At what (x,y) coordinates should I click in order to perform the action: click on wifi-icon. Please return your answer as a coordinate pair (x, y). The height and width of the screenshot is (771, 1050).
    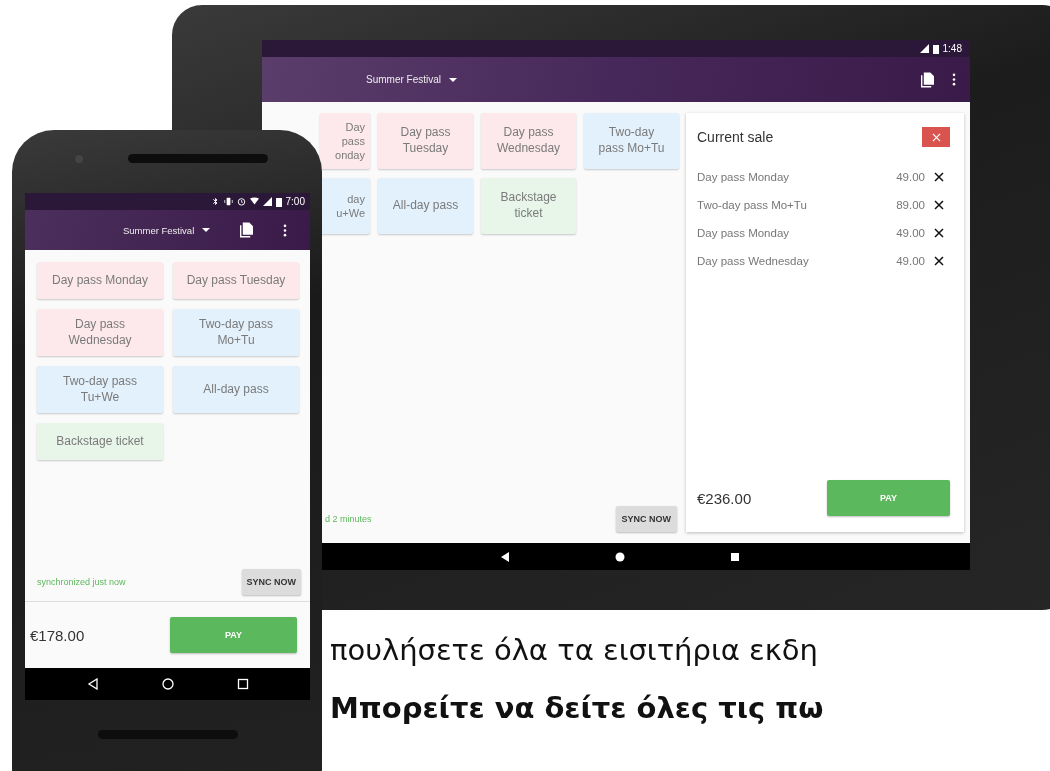
    Looking at the image, I should click on (254, 201).